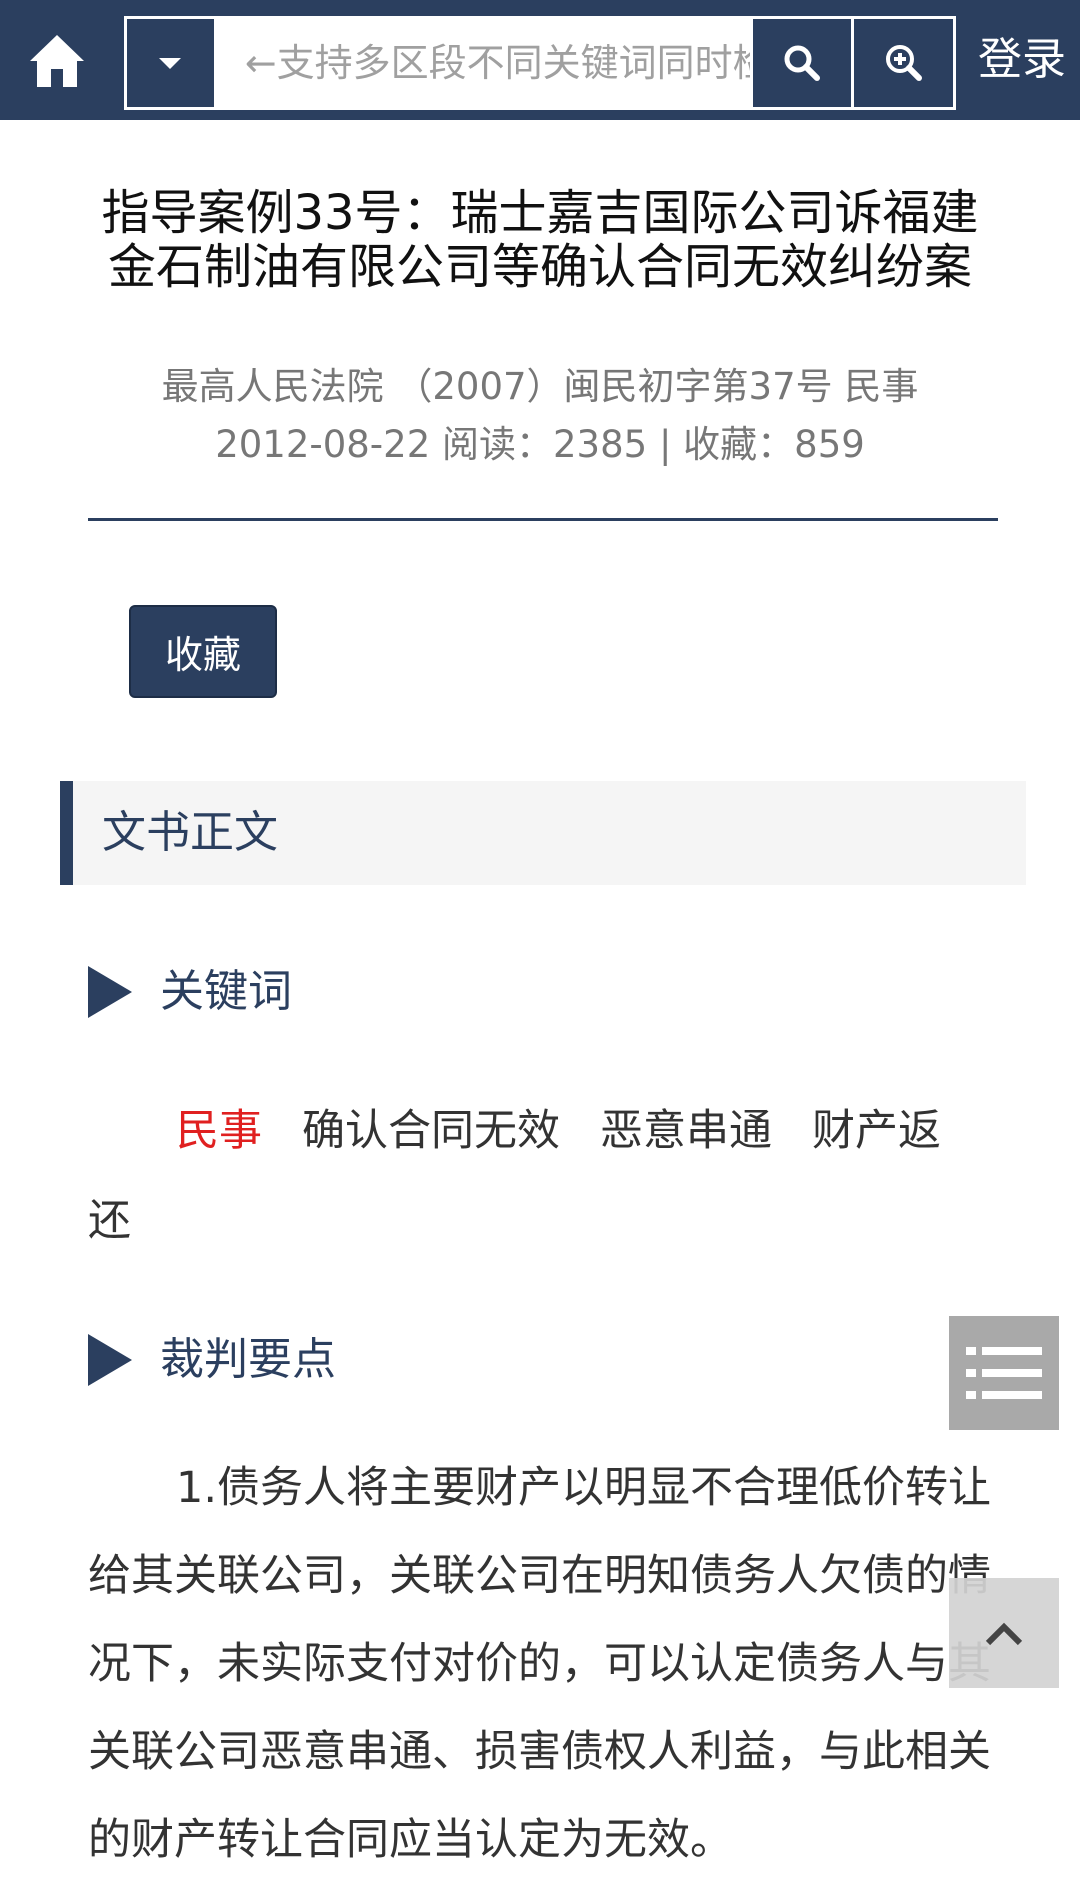  I want to click on keyword-link: 确认合同无效, so click(431, 1131).